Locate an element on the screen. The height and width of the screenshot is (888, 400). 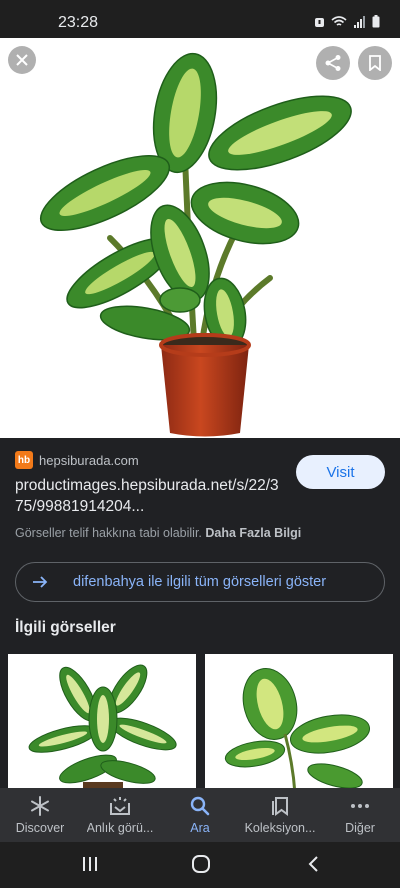
nav-more: Diğer is located at coordinates (360, 815).